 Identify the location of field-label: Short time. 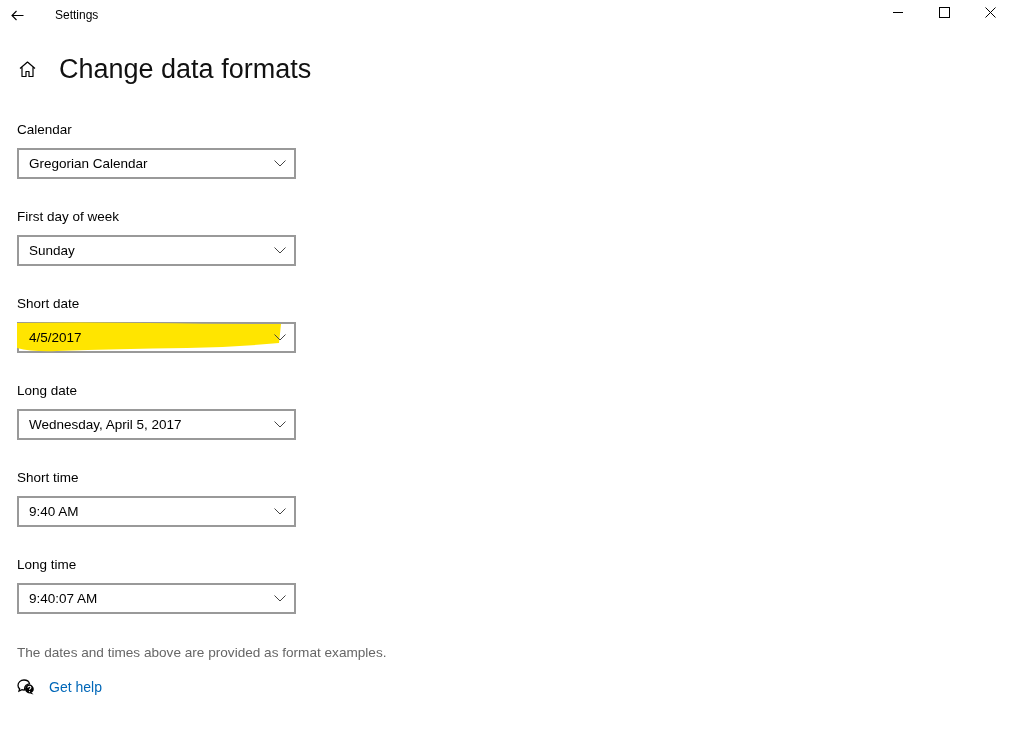
(48, 478).